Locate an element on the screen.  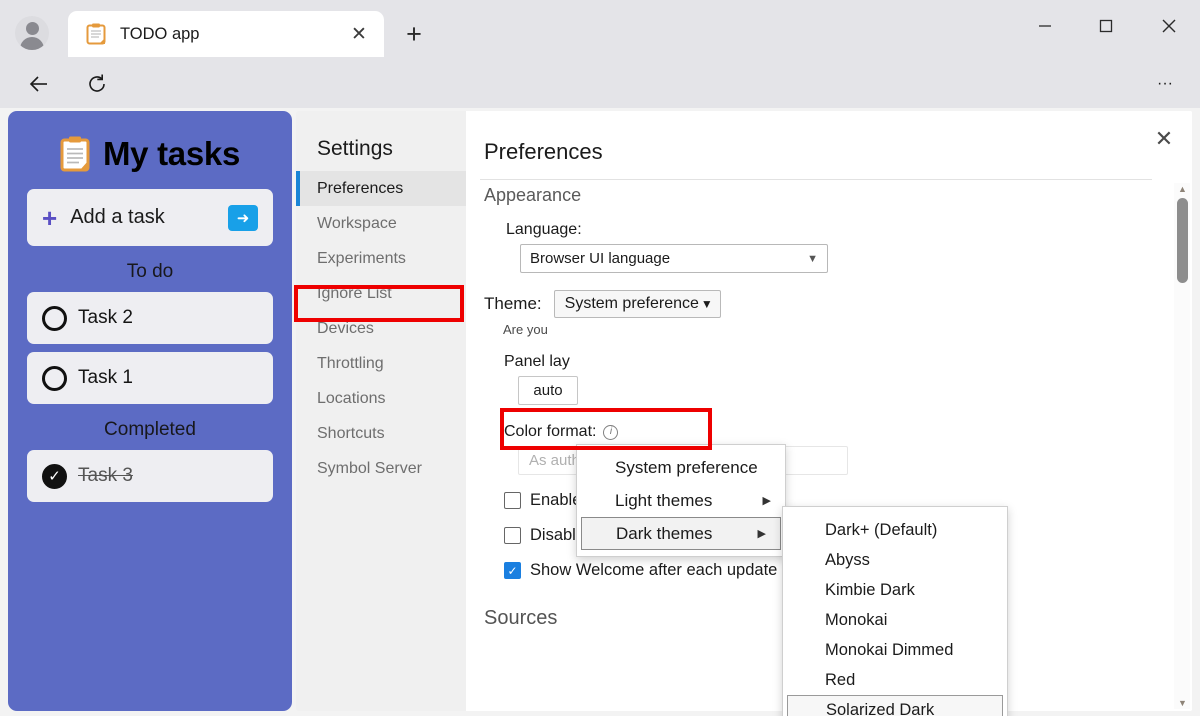
theme-helper-text: Are you is located at coordinates (525, 329).